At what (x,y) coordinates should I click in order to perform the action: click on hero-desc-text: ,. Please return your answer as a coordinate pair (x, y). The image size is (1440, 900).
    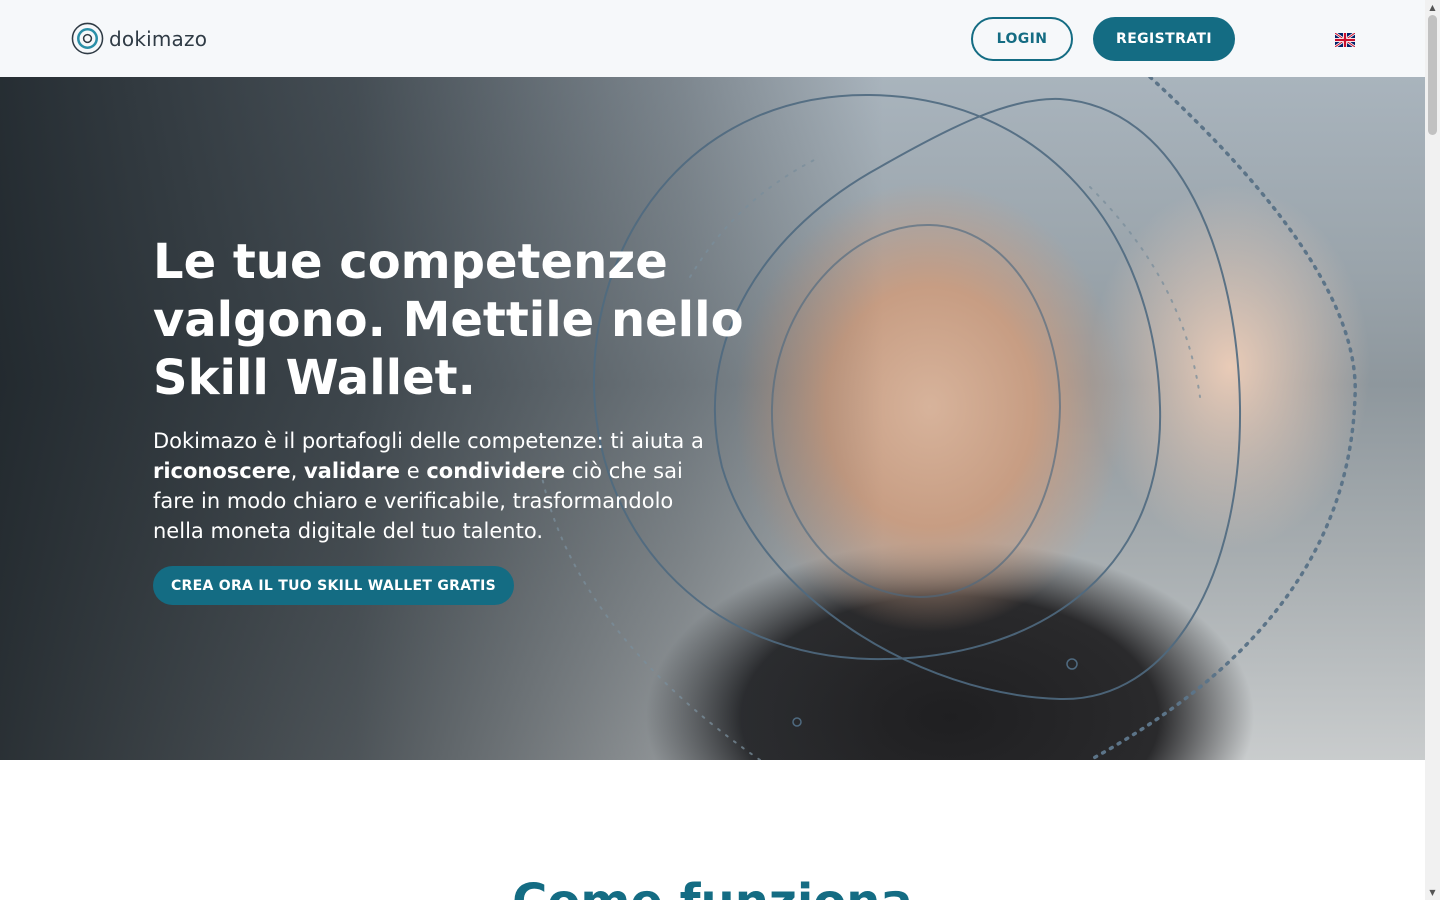
    Looking at the image, I should click on (297, 471).